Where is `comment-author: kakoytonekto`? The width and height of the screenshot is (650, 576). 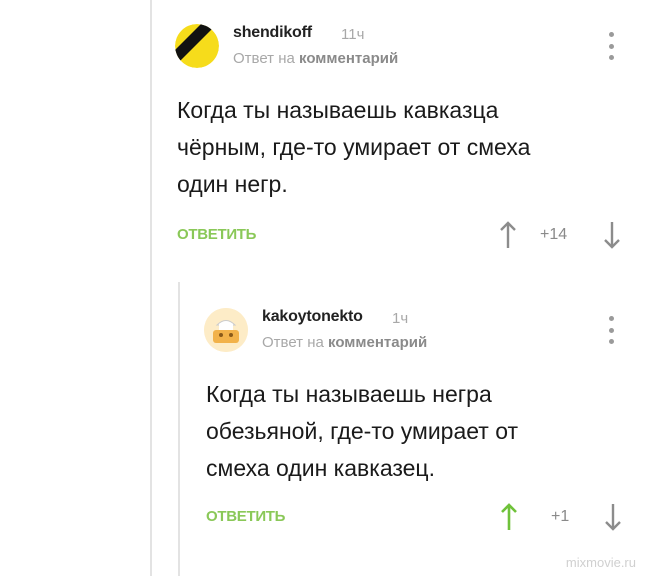
comment-author: kakoytonekto is located at coordinates (312, 317).